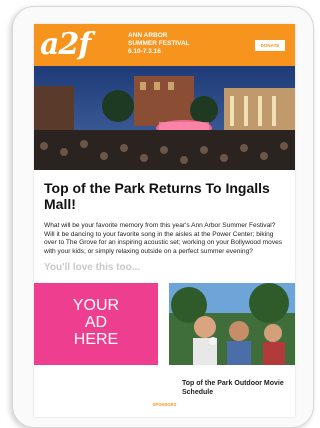 The width and height of the screenshot is (320, 428). I want to click on ad-line-1: YOUR, so click(96, 306).